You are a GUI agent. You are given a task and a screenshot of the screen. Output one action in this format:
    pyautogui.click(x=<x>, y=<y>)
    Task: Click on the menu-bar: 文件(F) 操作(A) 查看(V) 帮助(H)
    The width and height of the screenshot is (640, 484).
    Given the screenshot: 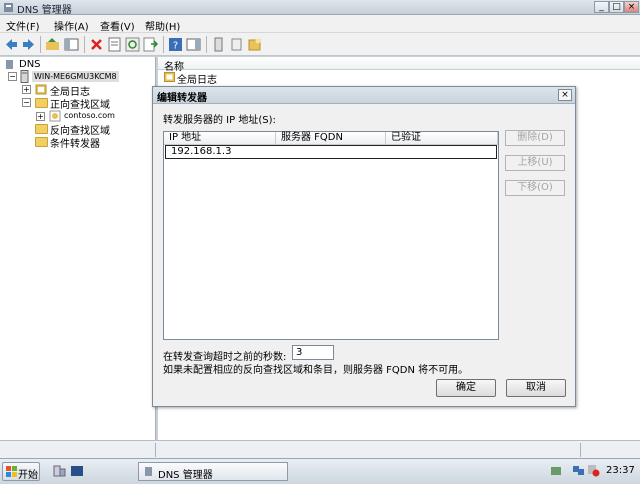 What is the action you would take?
    pyautogui.click(x=320, y=24)
    